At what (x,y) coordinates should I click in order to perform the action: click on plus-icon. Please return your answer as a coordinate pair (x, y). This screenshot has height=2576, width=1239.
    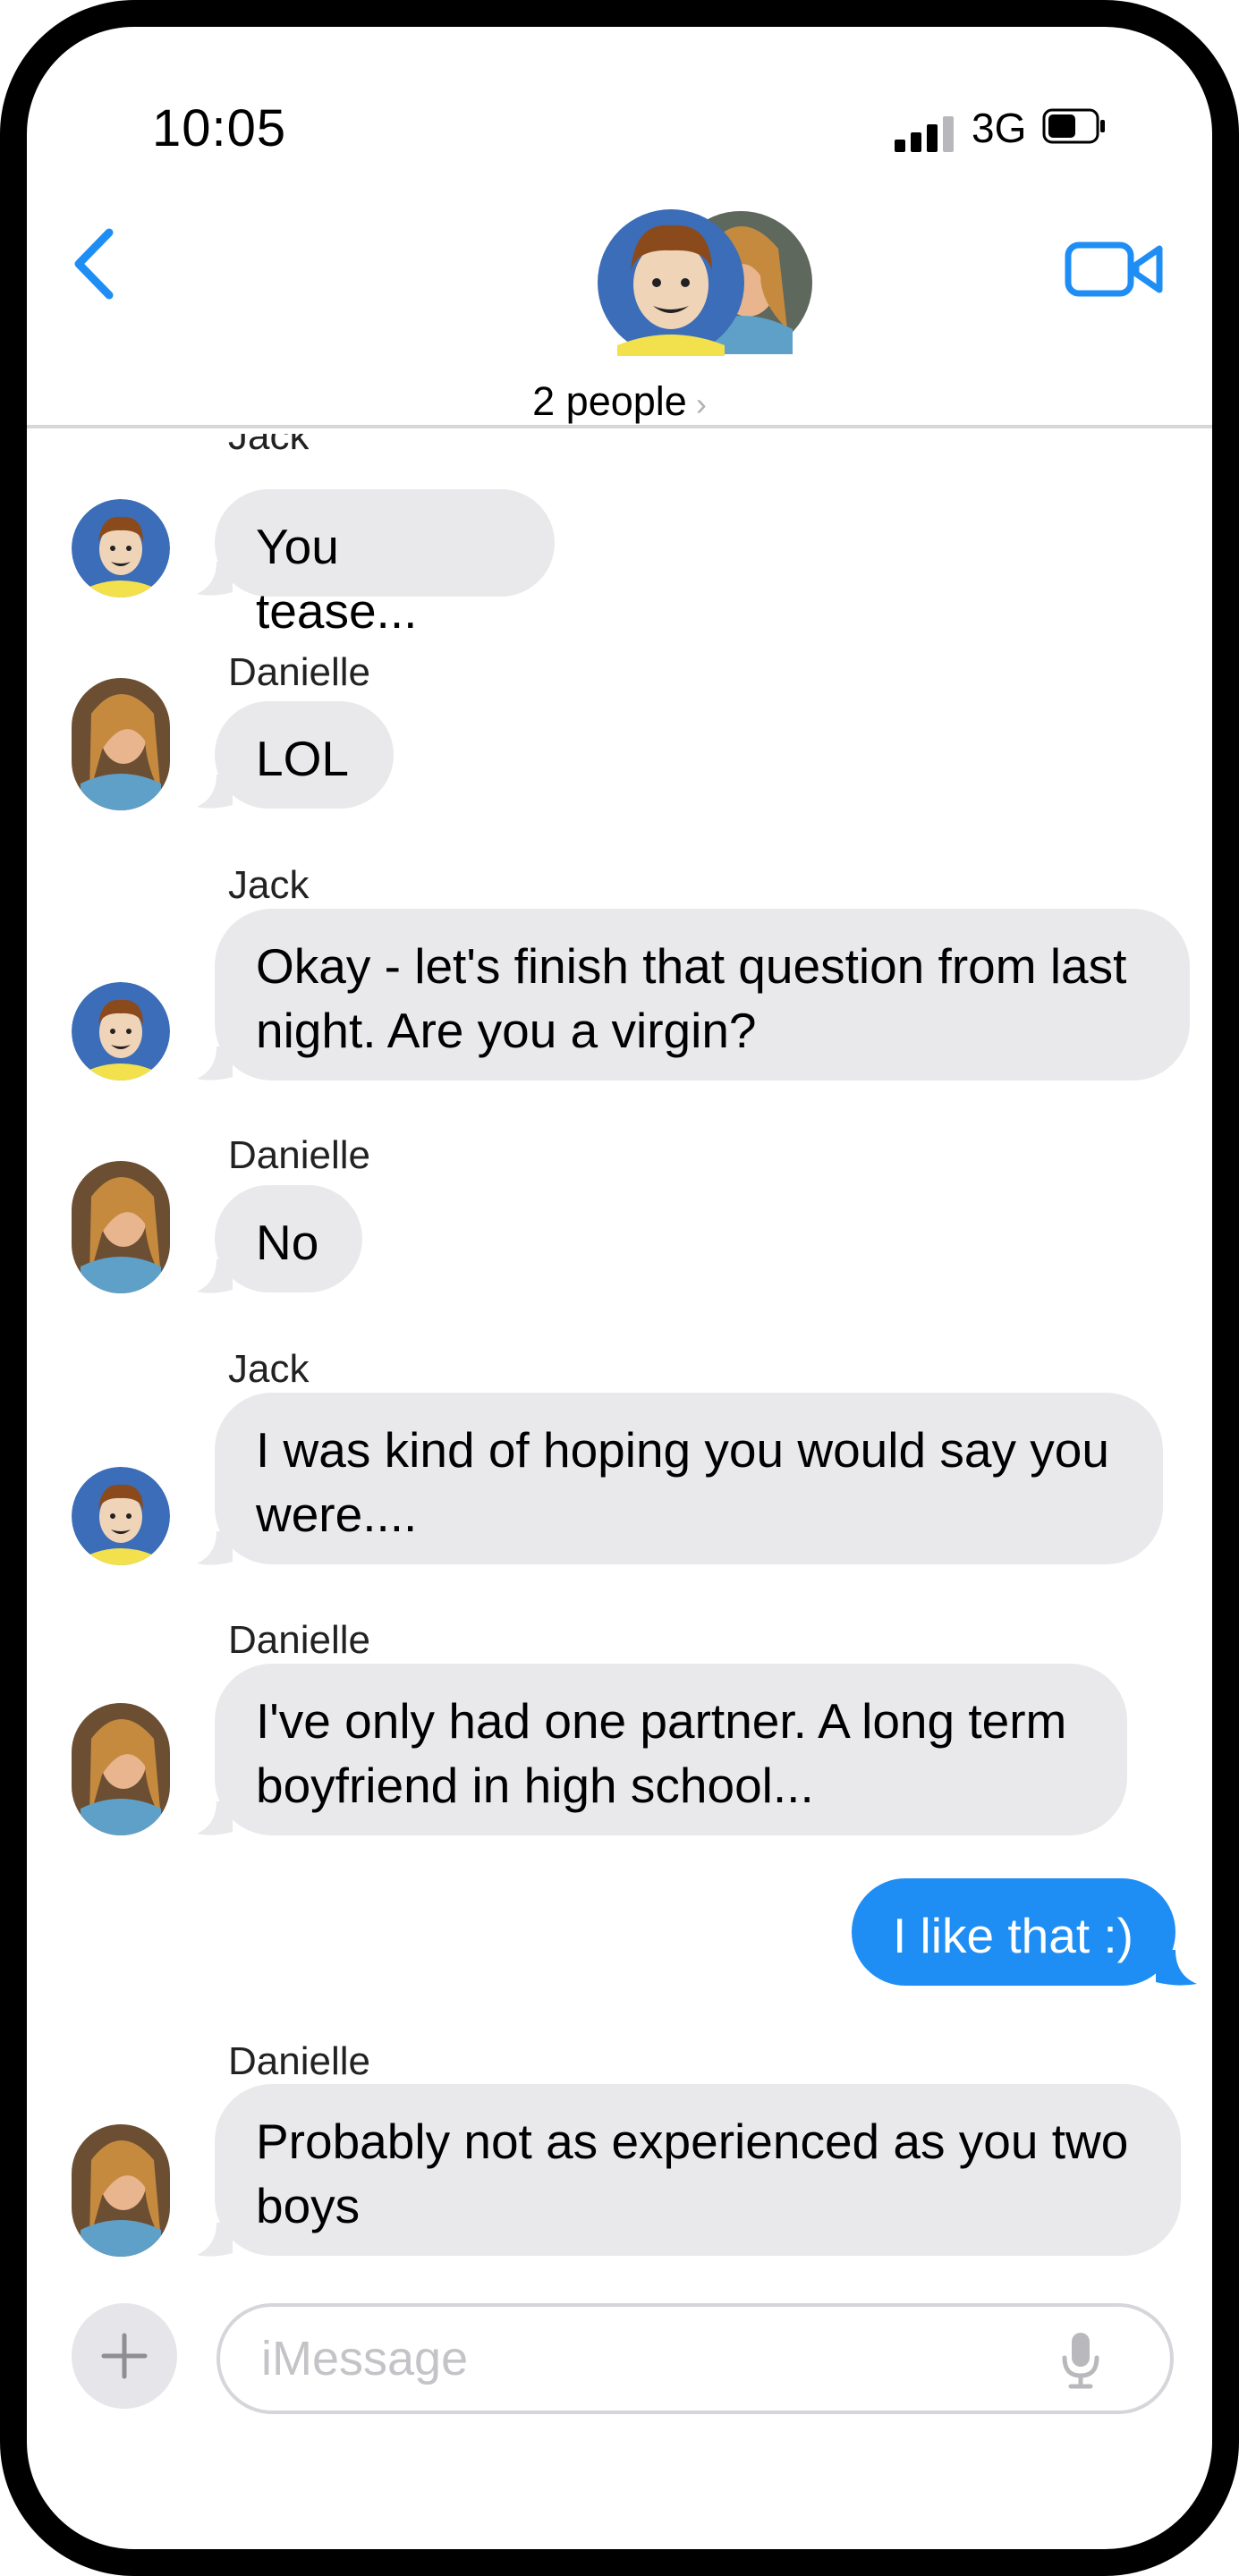
    Looking at the image, I should click on (124, 2356).